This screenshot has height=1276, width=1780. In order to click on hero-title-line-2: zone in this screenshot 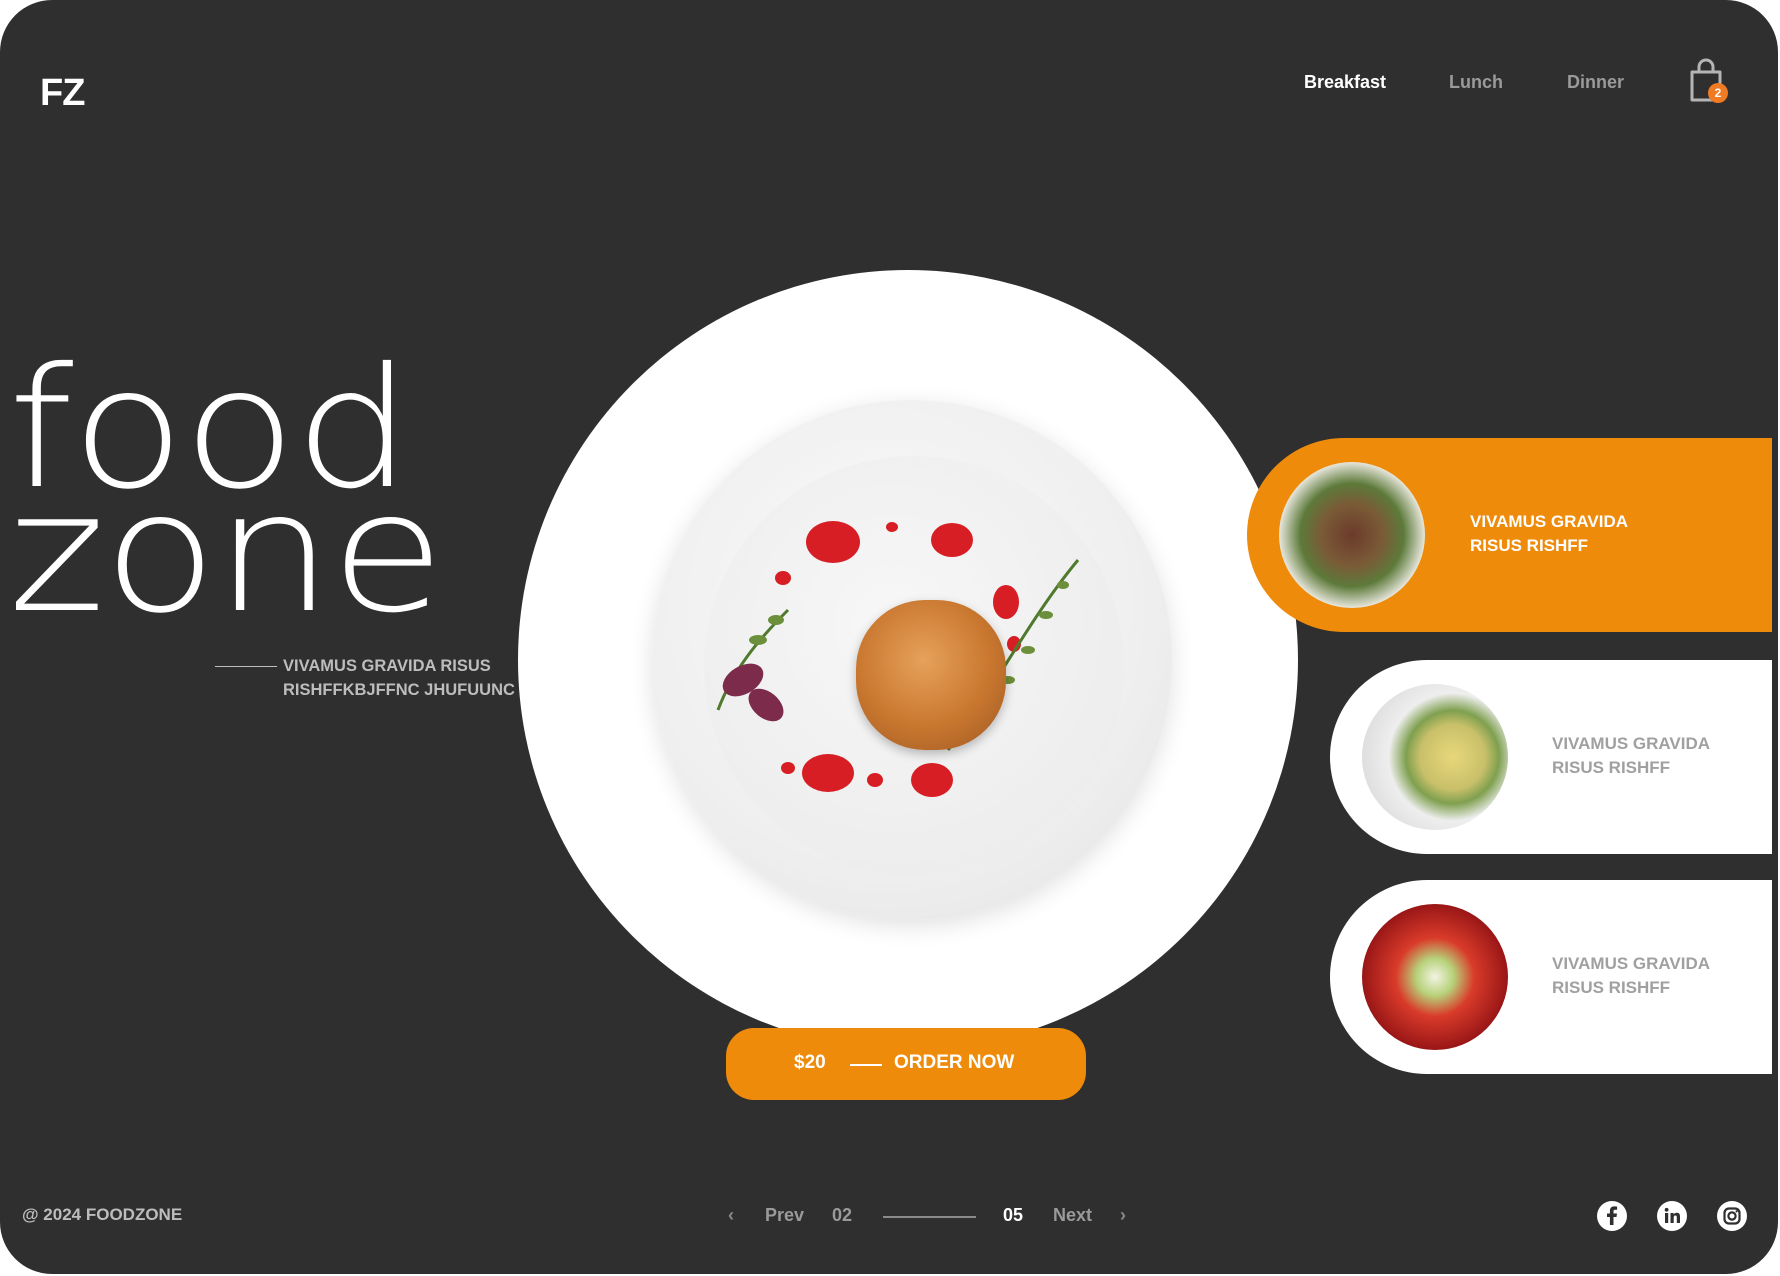, I will do `click(226, 553)`.